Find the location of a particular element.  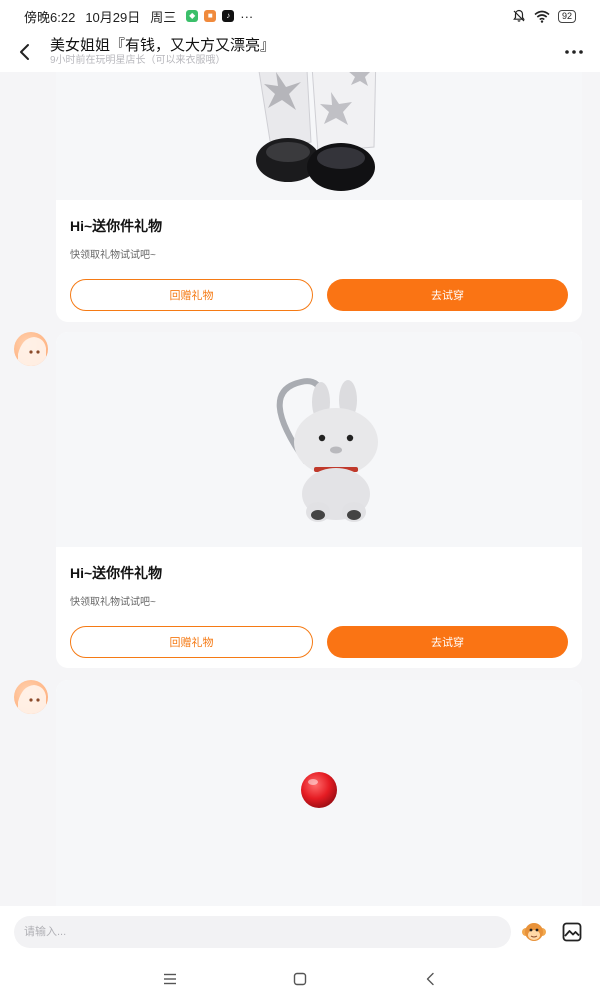

red-ball-image is located at coordinates (319, 790).